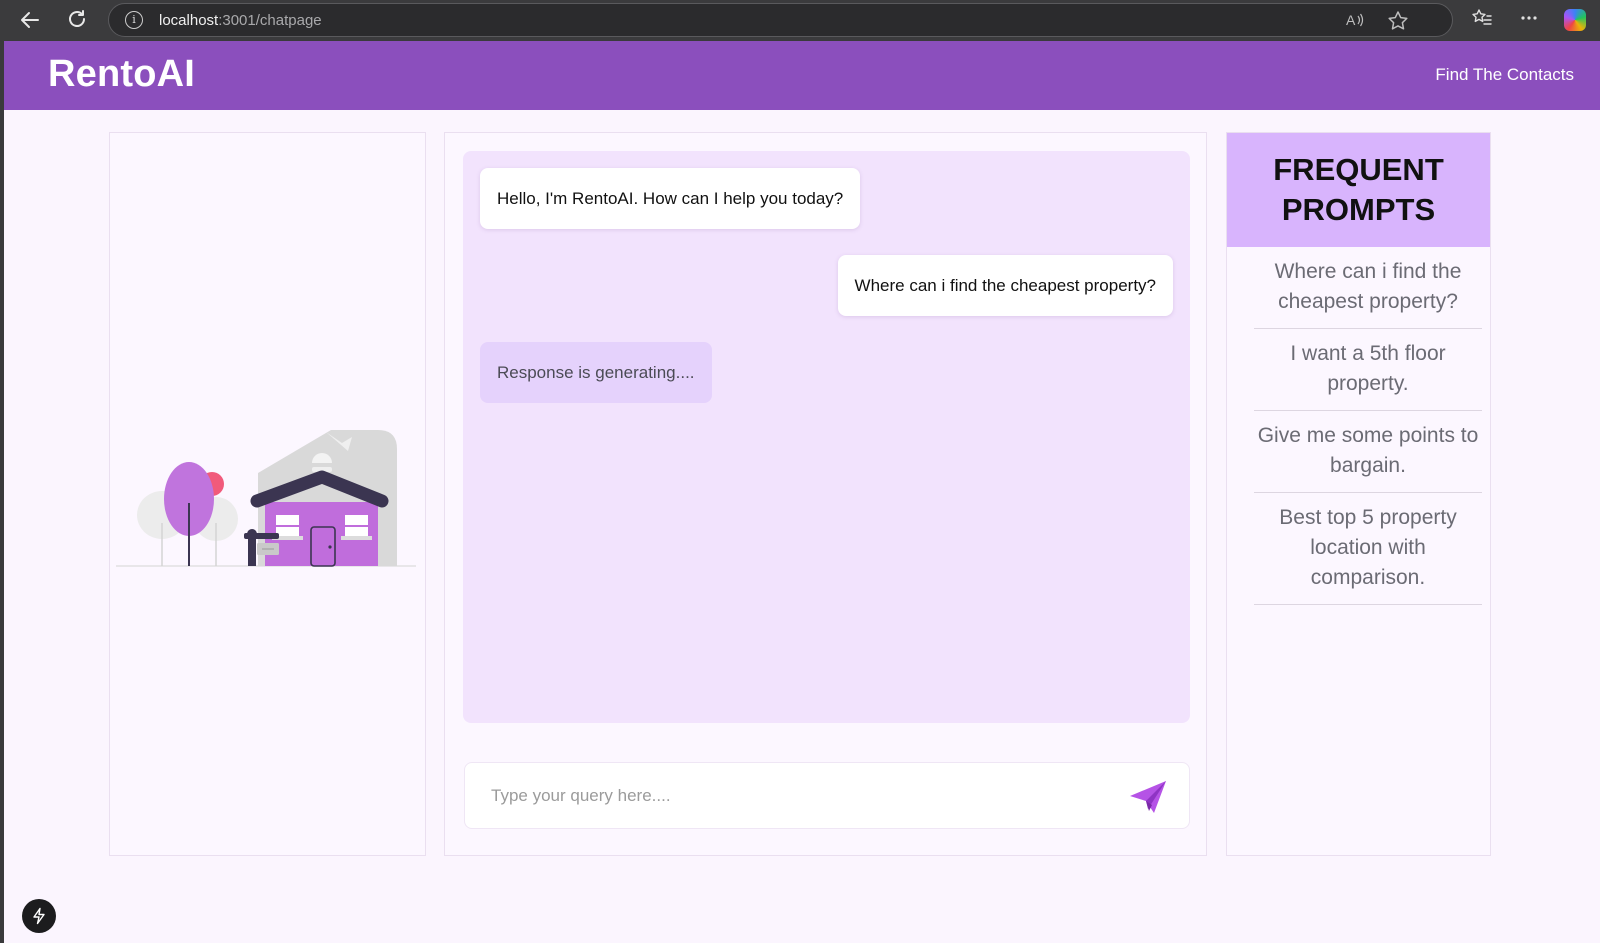 The image size is (1600, 943). I want to click on url-text: localhost:3001/chatpage, so click(240, 20).